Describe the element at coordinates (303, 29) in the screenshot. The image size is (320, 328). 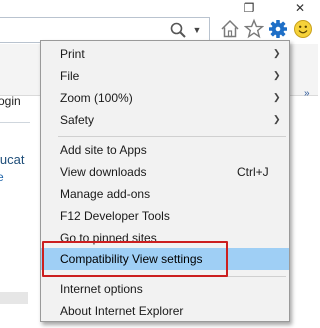
I see `smiley-icon` at that location.